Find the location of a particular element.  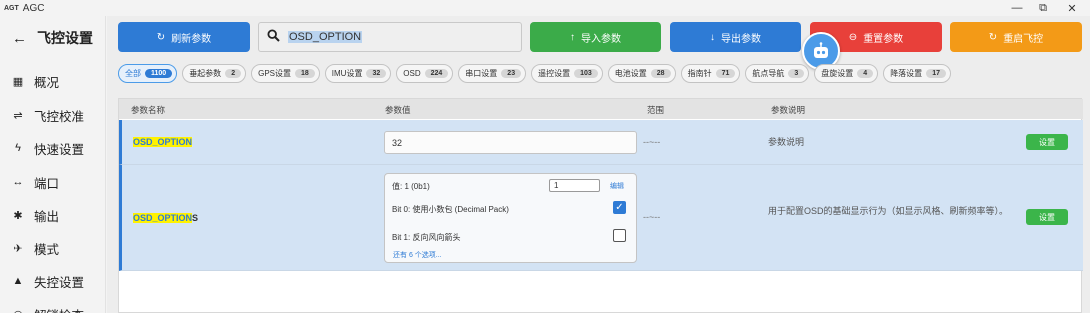

chip-count: 17 is located at coordinates (936, 73).